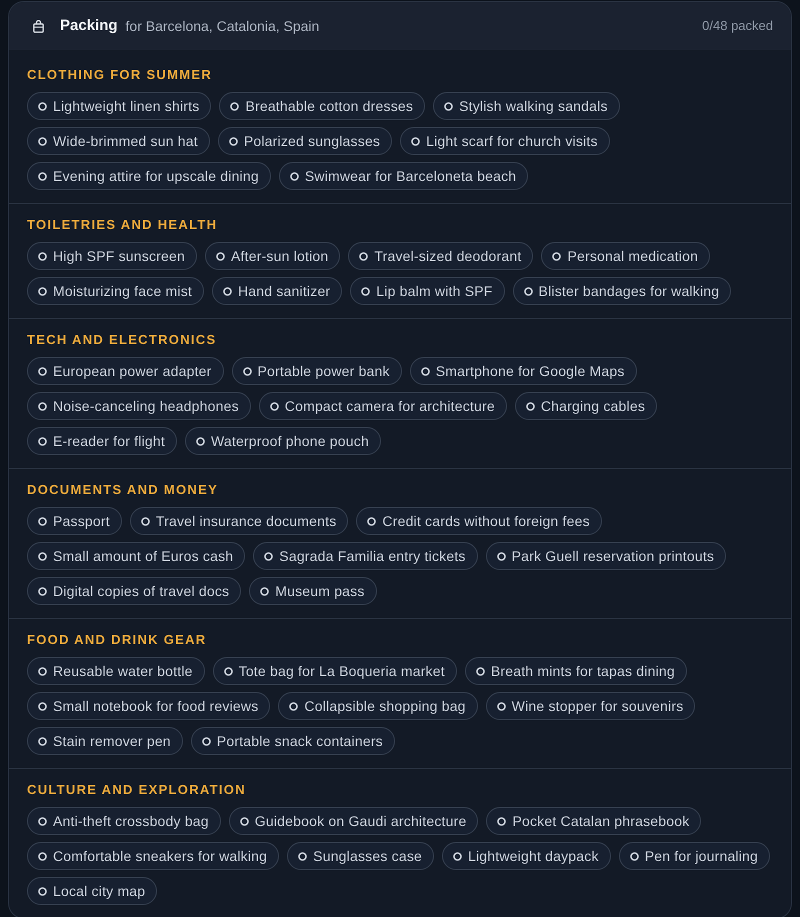 The width and height of the screenshot is (800, 917). Describe the element at coordinates (102, 441) in the screenshot. I see `packing-item-chip: E-reader for flight` at that location.